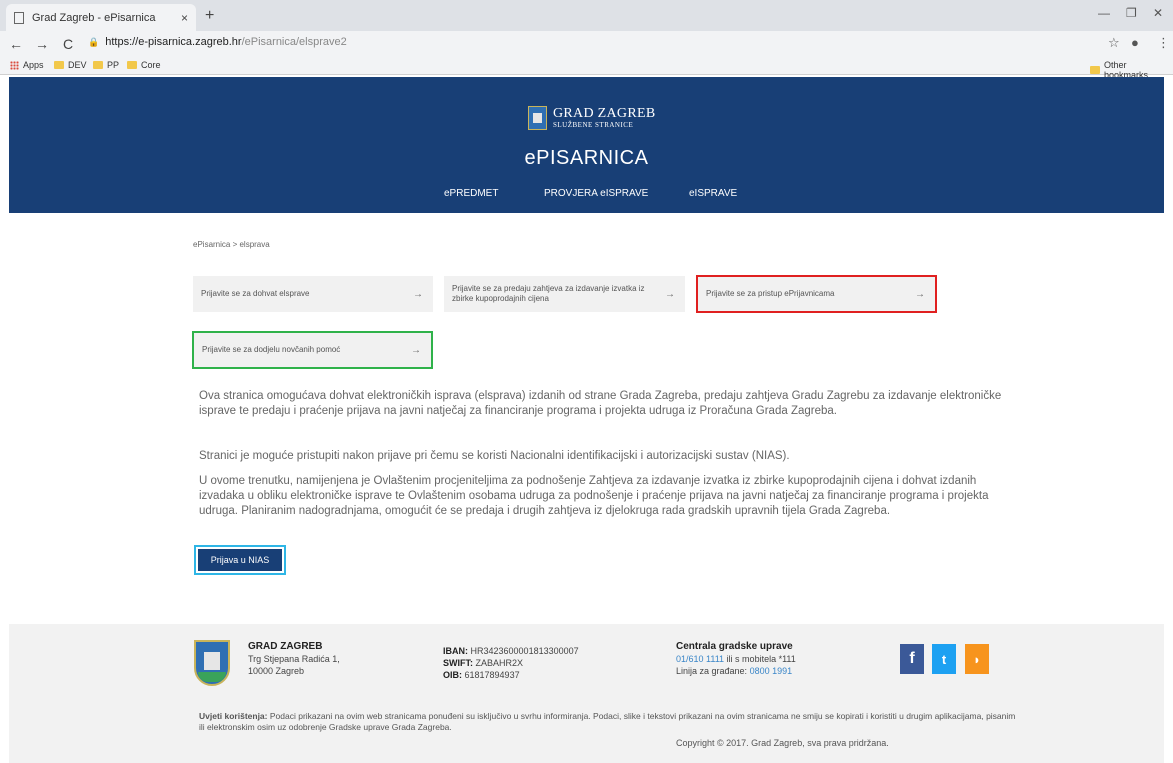 This screenshot has width=1173, height=763. I want to click on footer-oib: 61817894937, so click(492, 675).